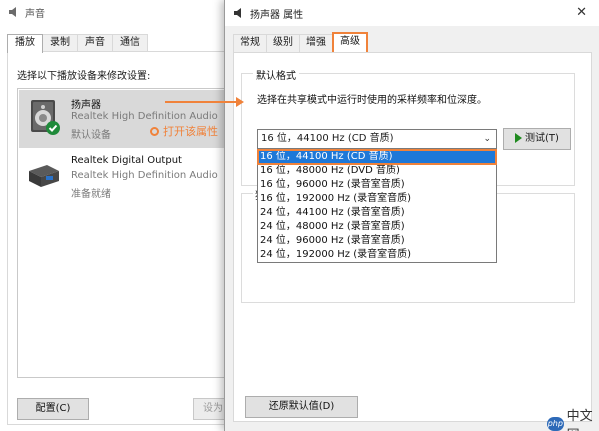 This screenshot has width=599, height=431. Describe the element at coordinates (350, 42) in the screenshot. I see `tab-advanced: 高级` at that location.